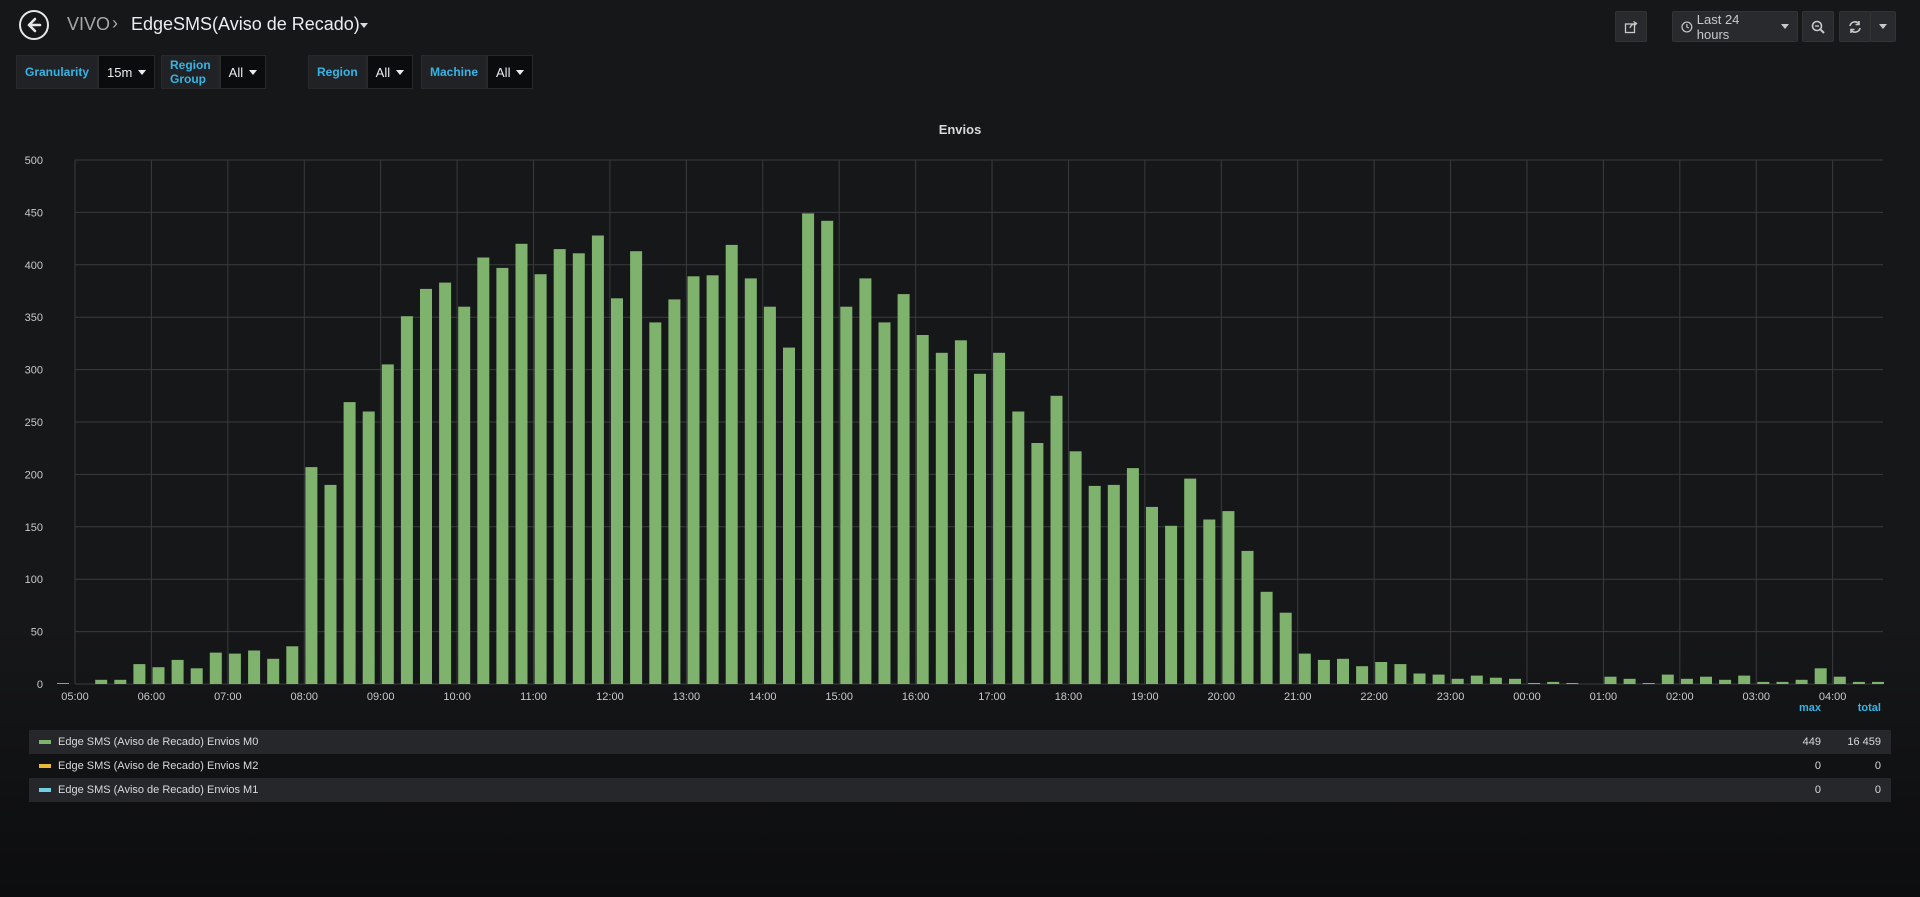  What do you see at coordinates (115, 23) in the screenshot?
I see `breadcrumb-chevron-icon: ›` at bounding box center [115, 23].